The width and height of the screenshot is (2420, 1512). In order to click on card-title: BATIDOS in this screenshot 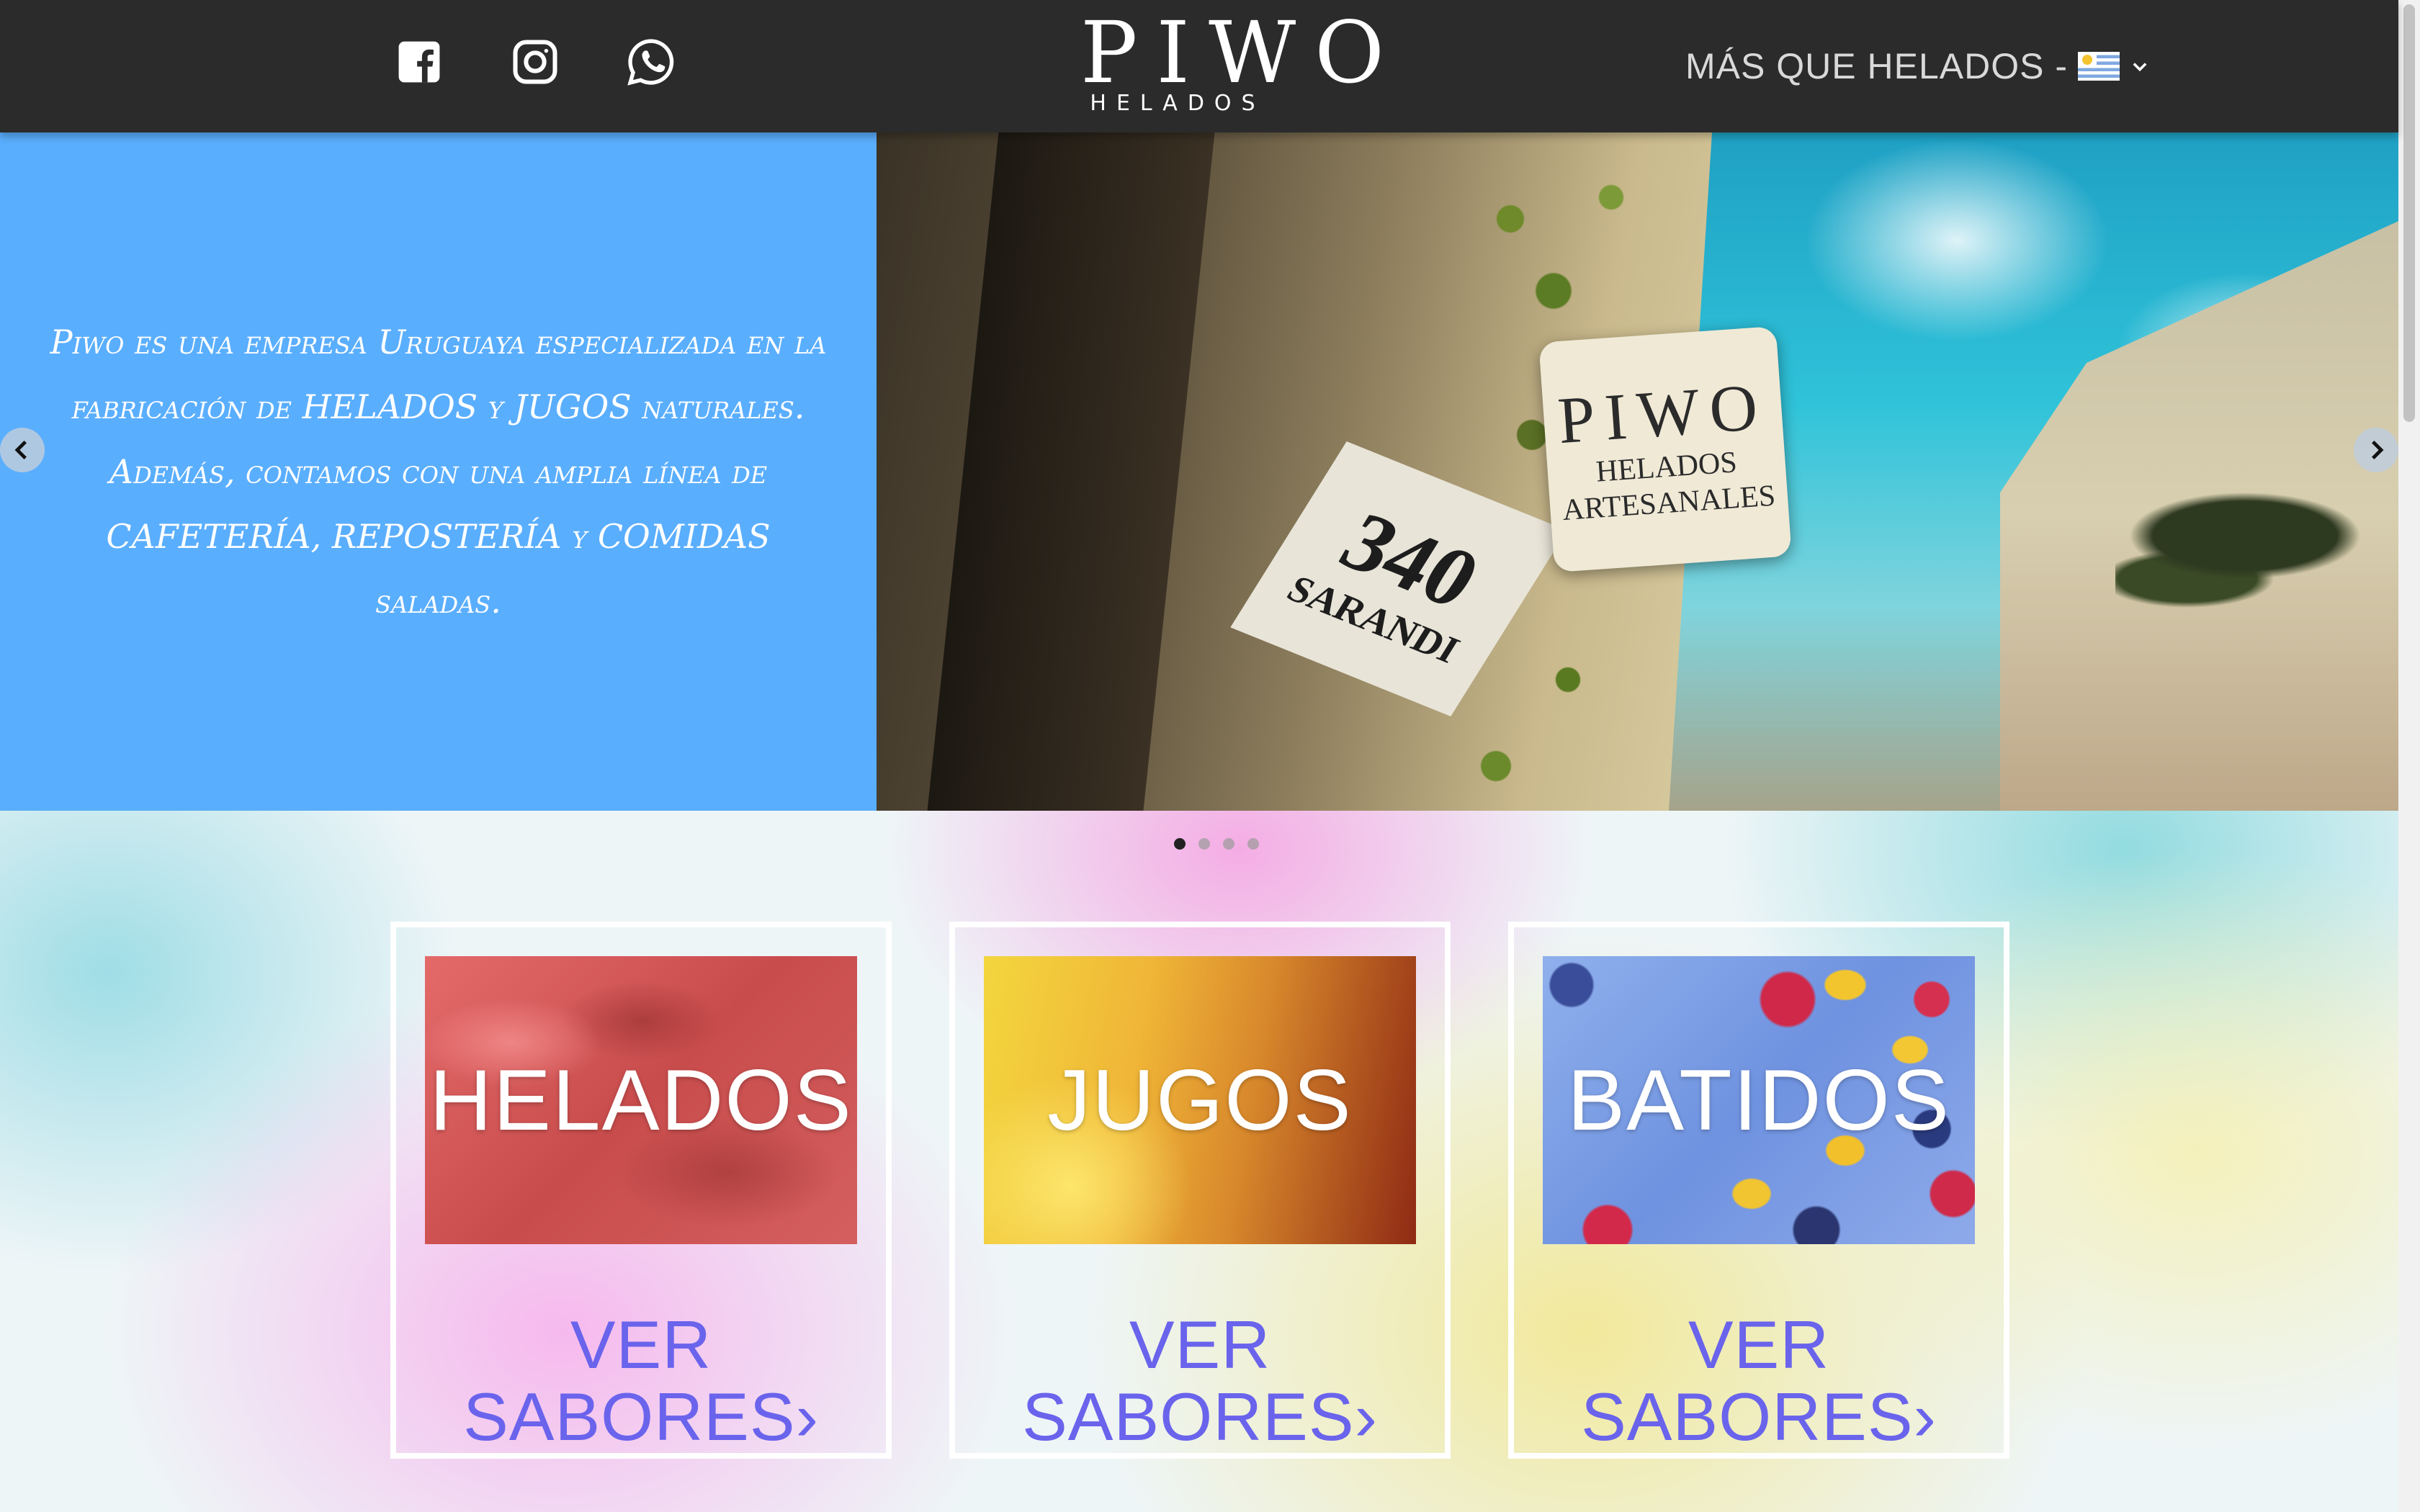, I will do `click(1758, 1100)`.